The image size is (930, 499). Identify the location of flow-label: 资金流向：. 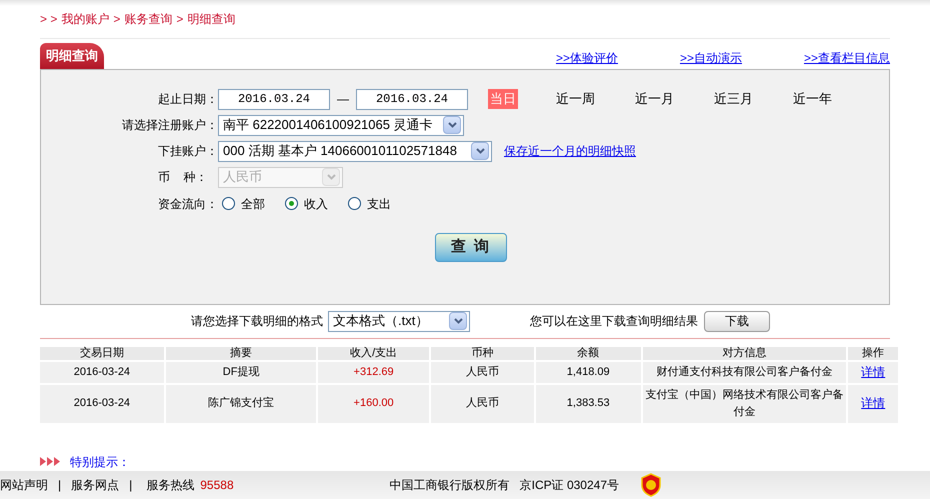
(187, 204).